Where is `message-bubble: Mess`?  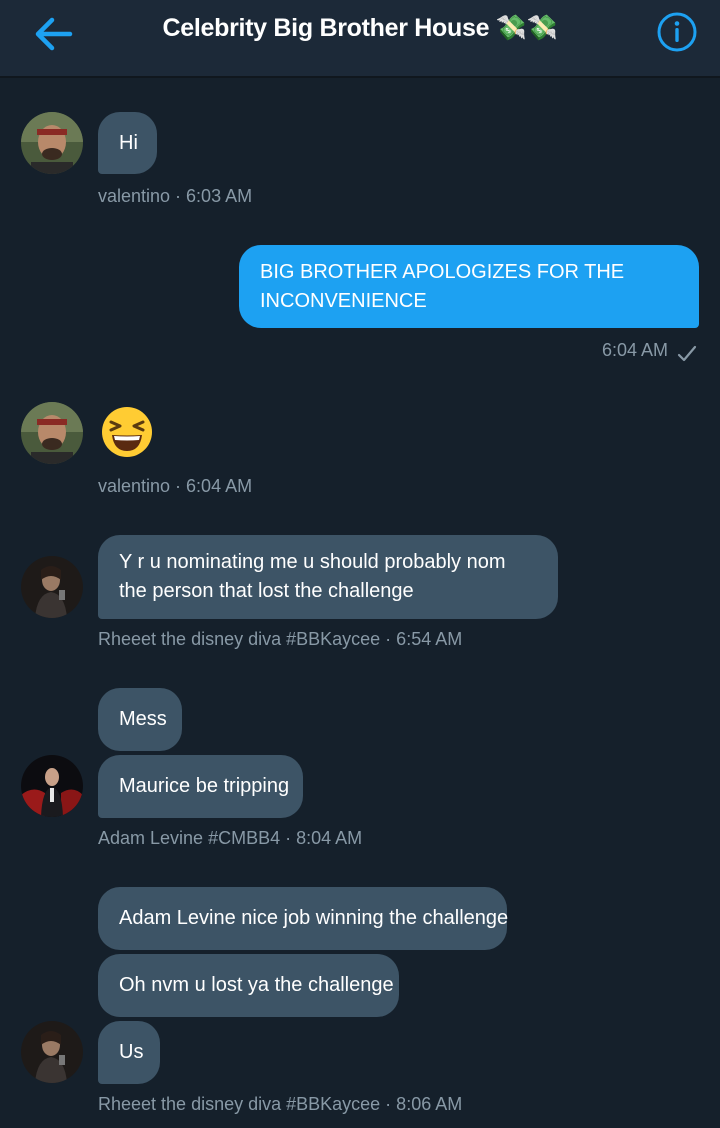 message-bubble: Mess is located at coordinates (140, 719).